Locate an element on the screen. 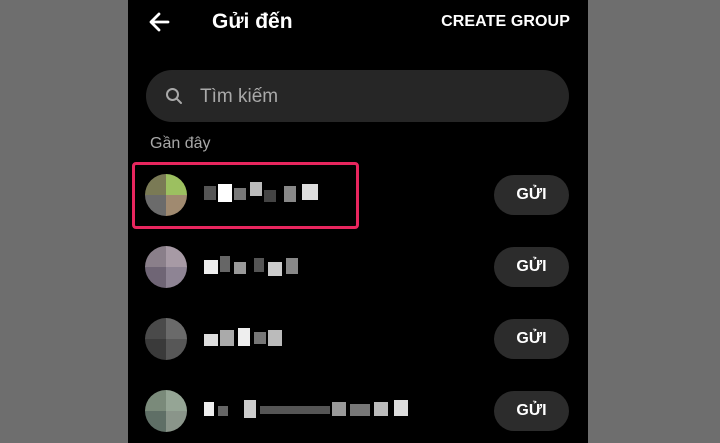 This screenshot has height=443, width=720. recent-section-label: Gần đây is located at coordinates (180, 143).